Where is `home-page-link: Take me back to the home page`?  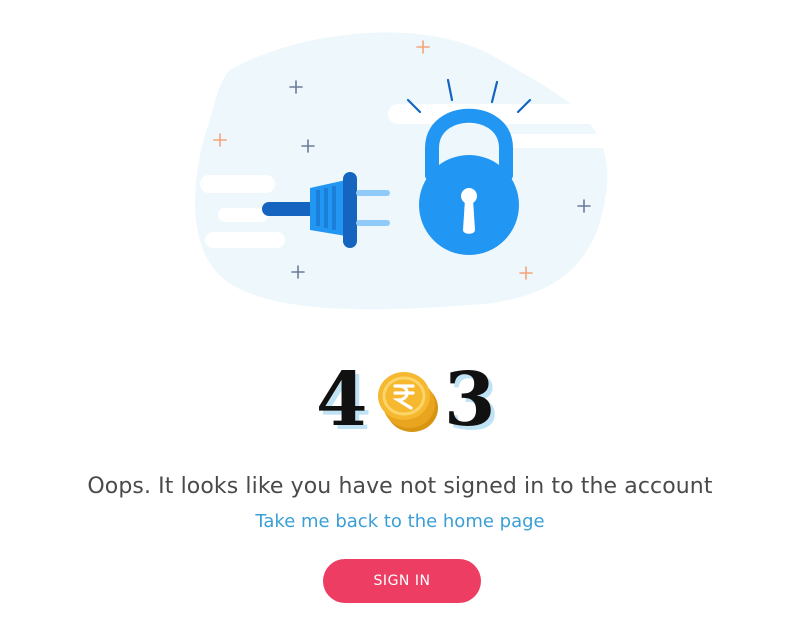
home-page-link: Take me back to the home page is located at coordinates (400, 521).